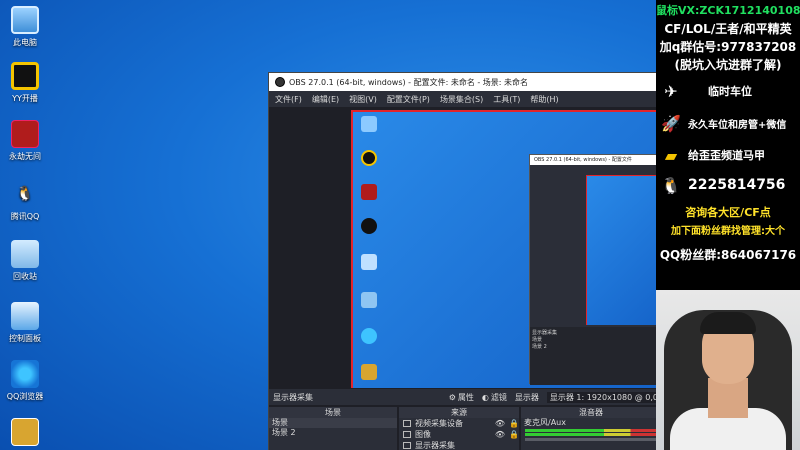 Image resolution: width=800 pixels, height=450 pixels. Describe the element at coordinates (25, 98) in the screenshot. I see `desktop-icon-label: YY开播` at that location.